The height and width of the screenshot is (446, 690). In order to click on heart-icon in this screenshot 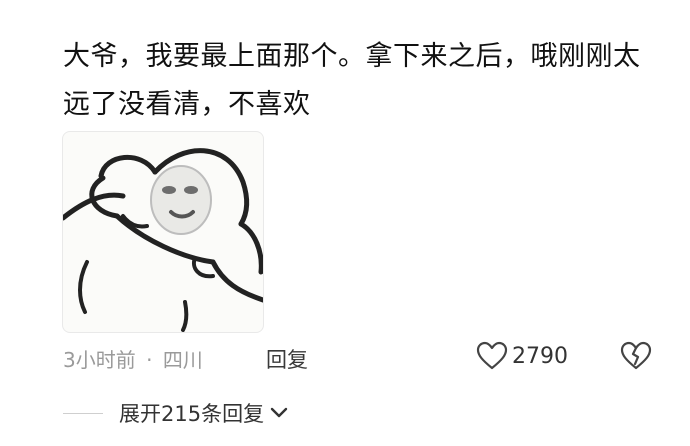, I will do `click(492, 355)`.